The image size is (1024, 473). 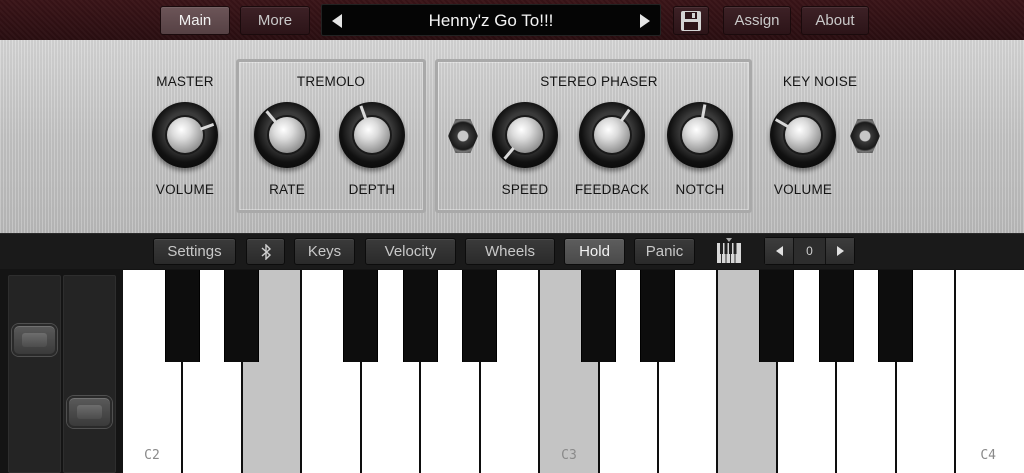 I want to click on tremolo-rate-knob, so click(x=287, y=135).